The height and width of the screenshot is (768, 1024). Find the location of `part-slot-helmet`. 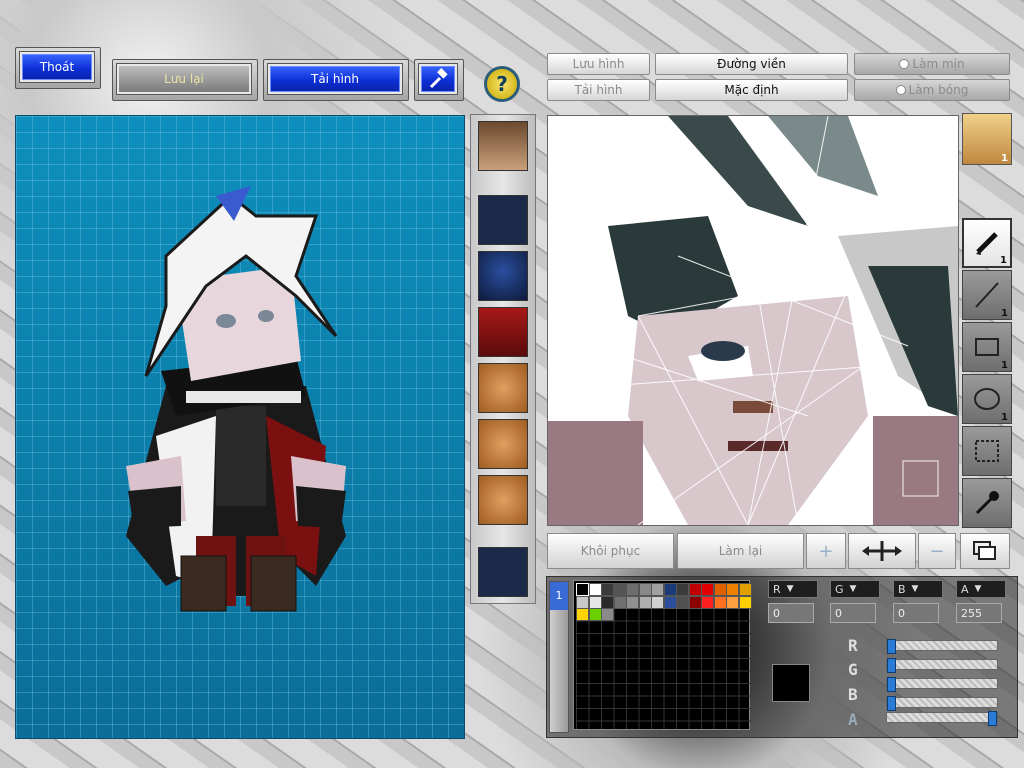

part-slot-helmet is located at coordinates (503, 276).